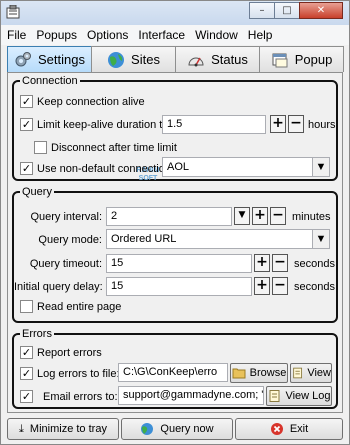 The width and height of the screenshot is (350, 445). Describe the element at coordinates (260, 35) in the screenshot. I see `menu-help: Help` at that location.